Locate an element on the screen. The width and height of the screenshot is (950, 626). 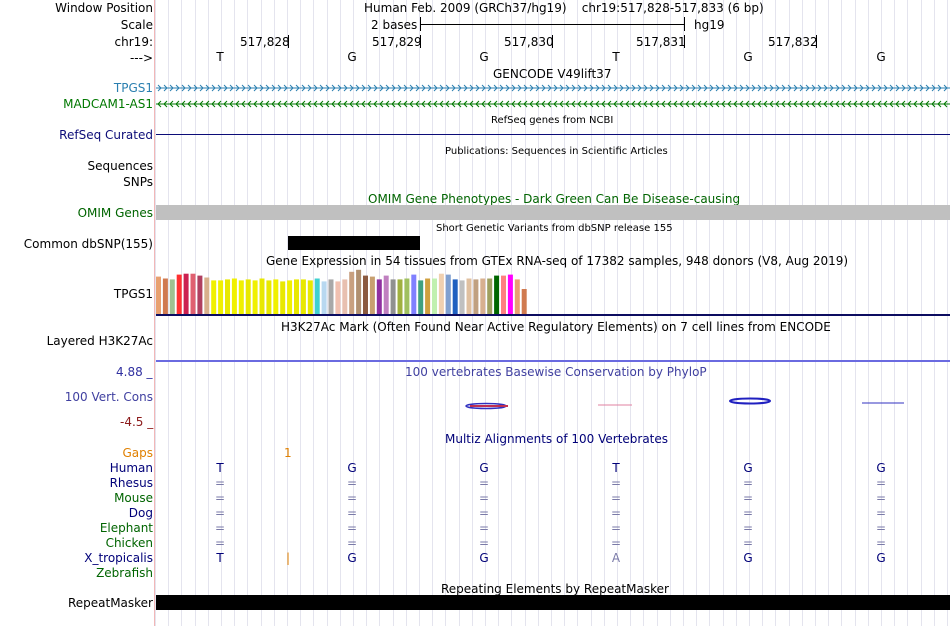
omim-feature is located at coordinates (553, 212).